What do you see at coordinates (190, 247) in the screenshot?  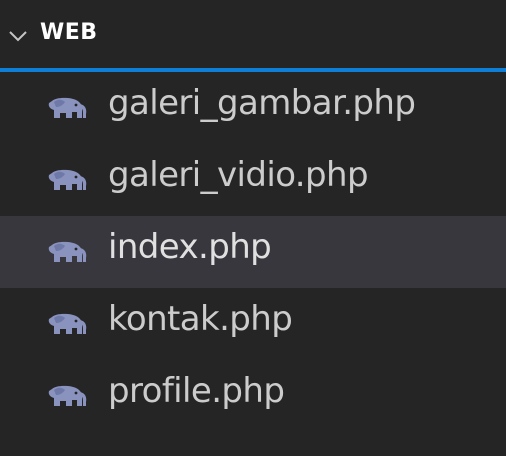 I see `file-name: index.php` at bounding box center [190, 247].